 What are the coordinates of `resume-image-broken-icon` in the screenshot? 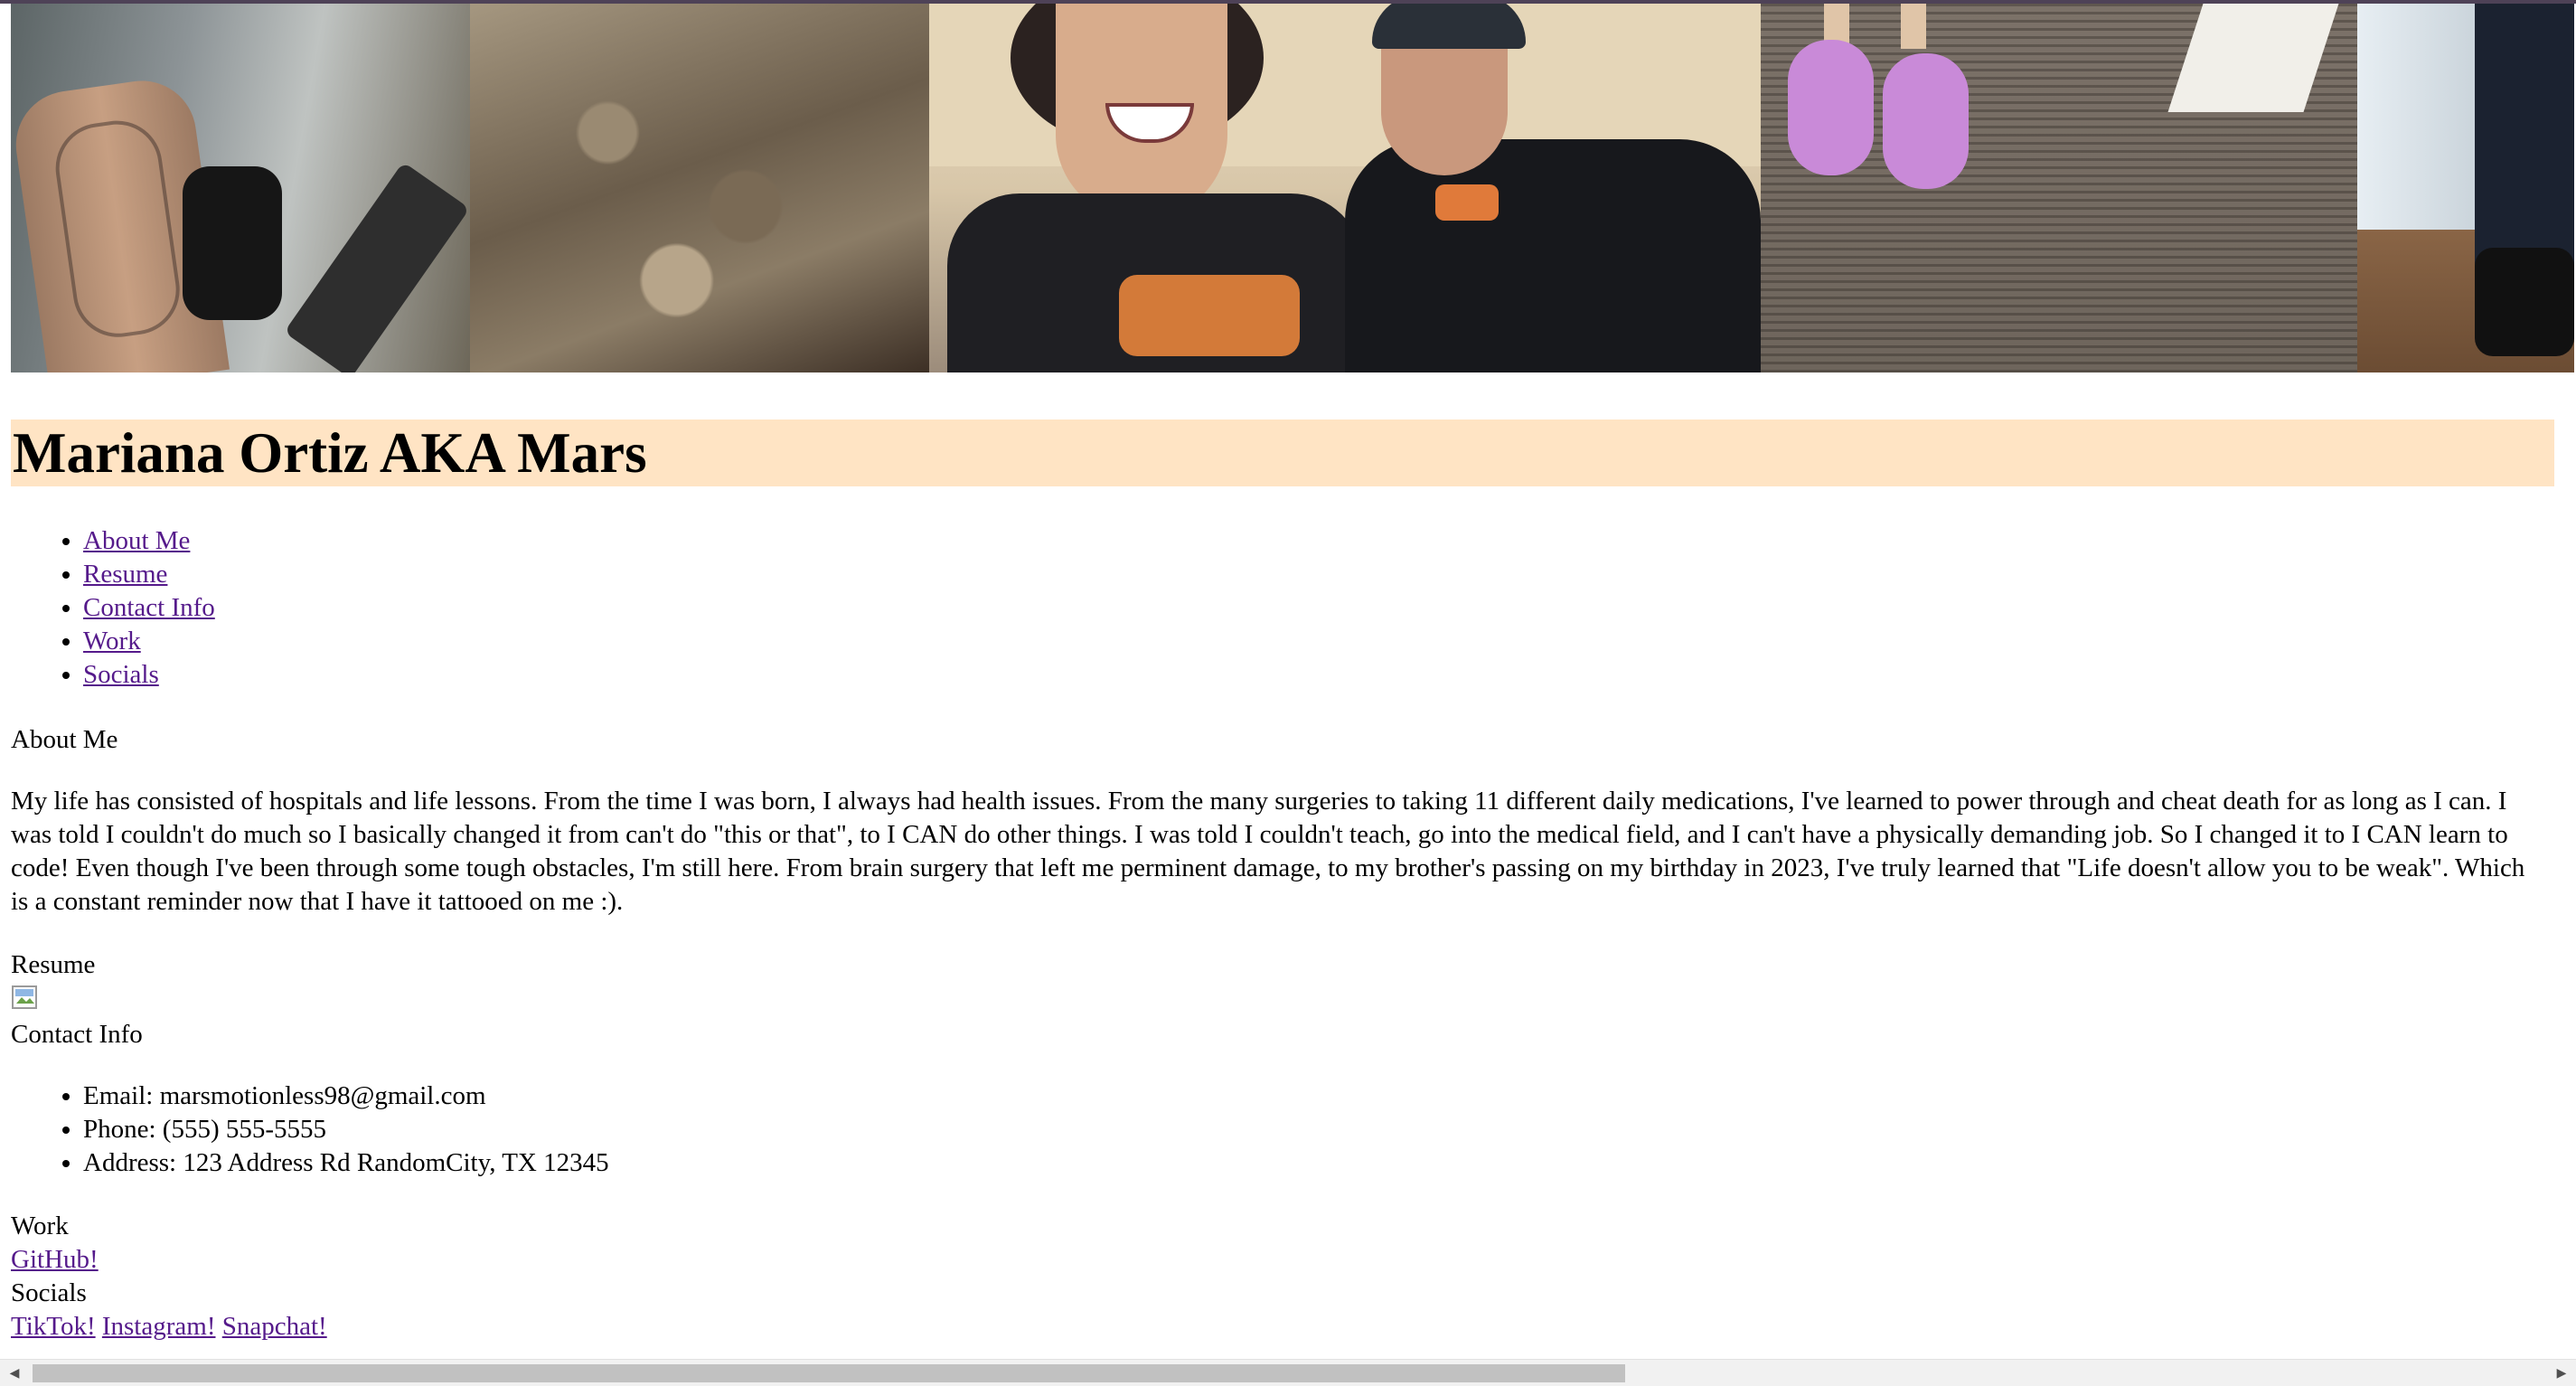 It's located at (24, 997).